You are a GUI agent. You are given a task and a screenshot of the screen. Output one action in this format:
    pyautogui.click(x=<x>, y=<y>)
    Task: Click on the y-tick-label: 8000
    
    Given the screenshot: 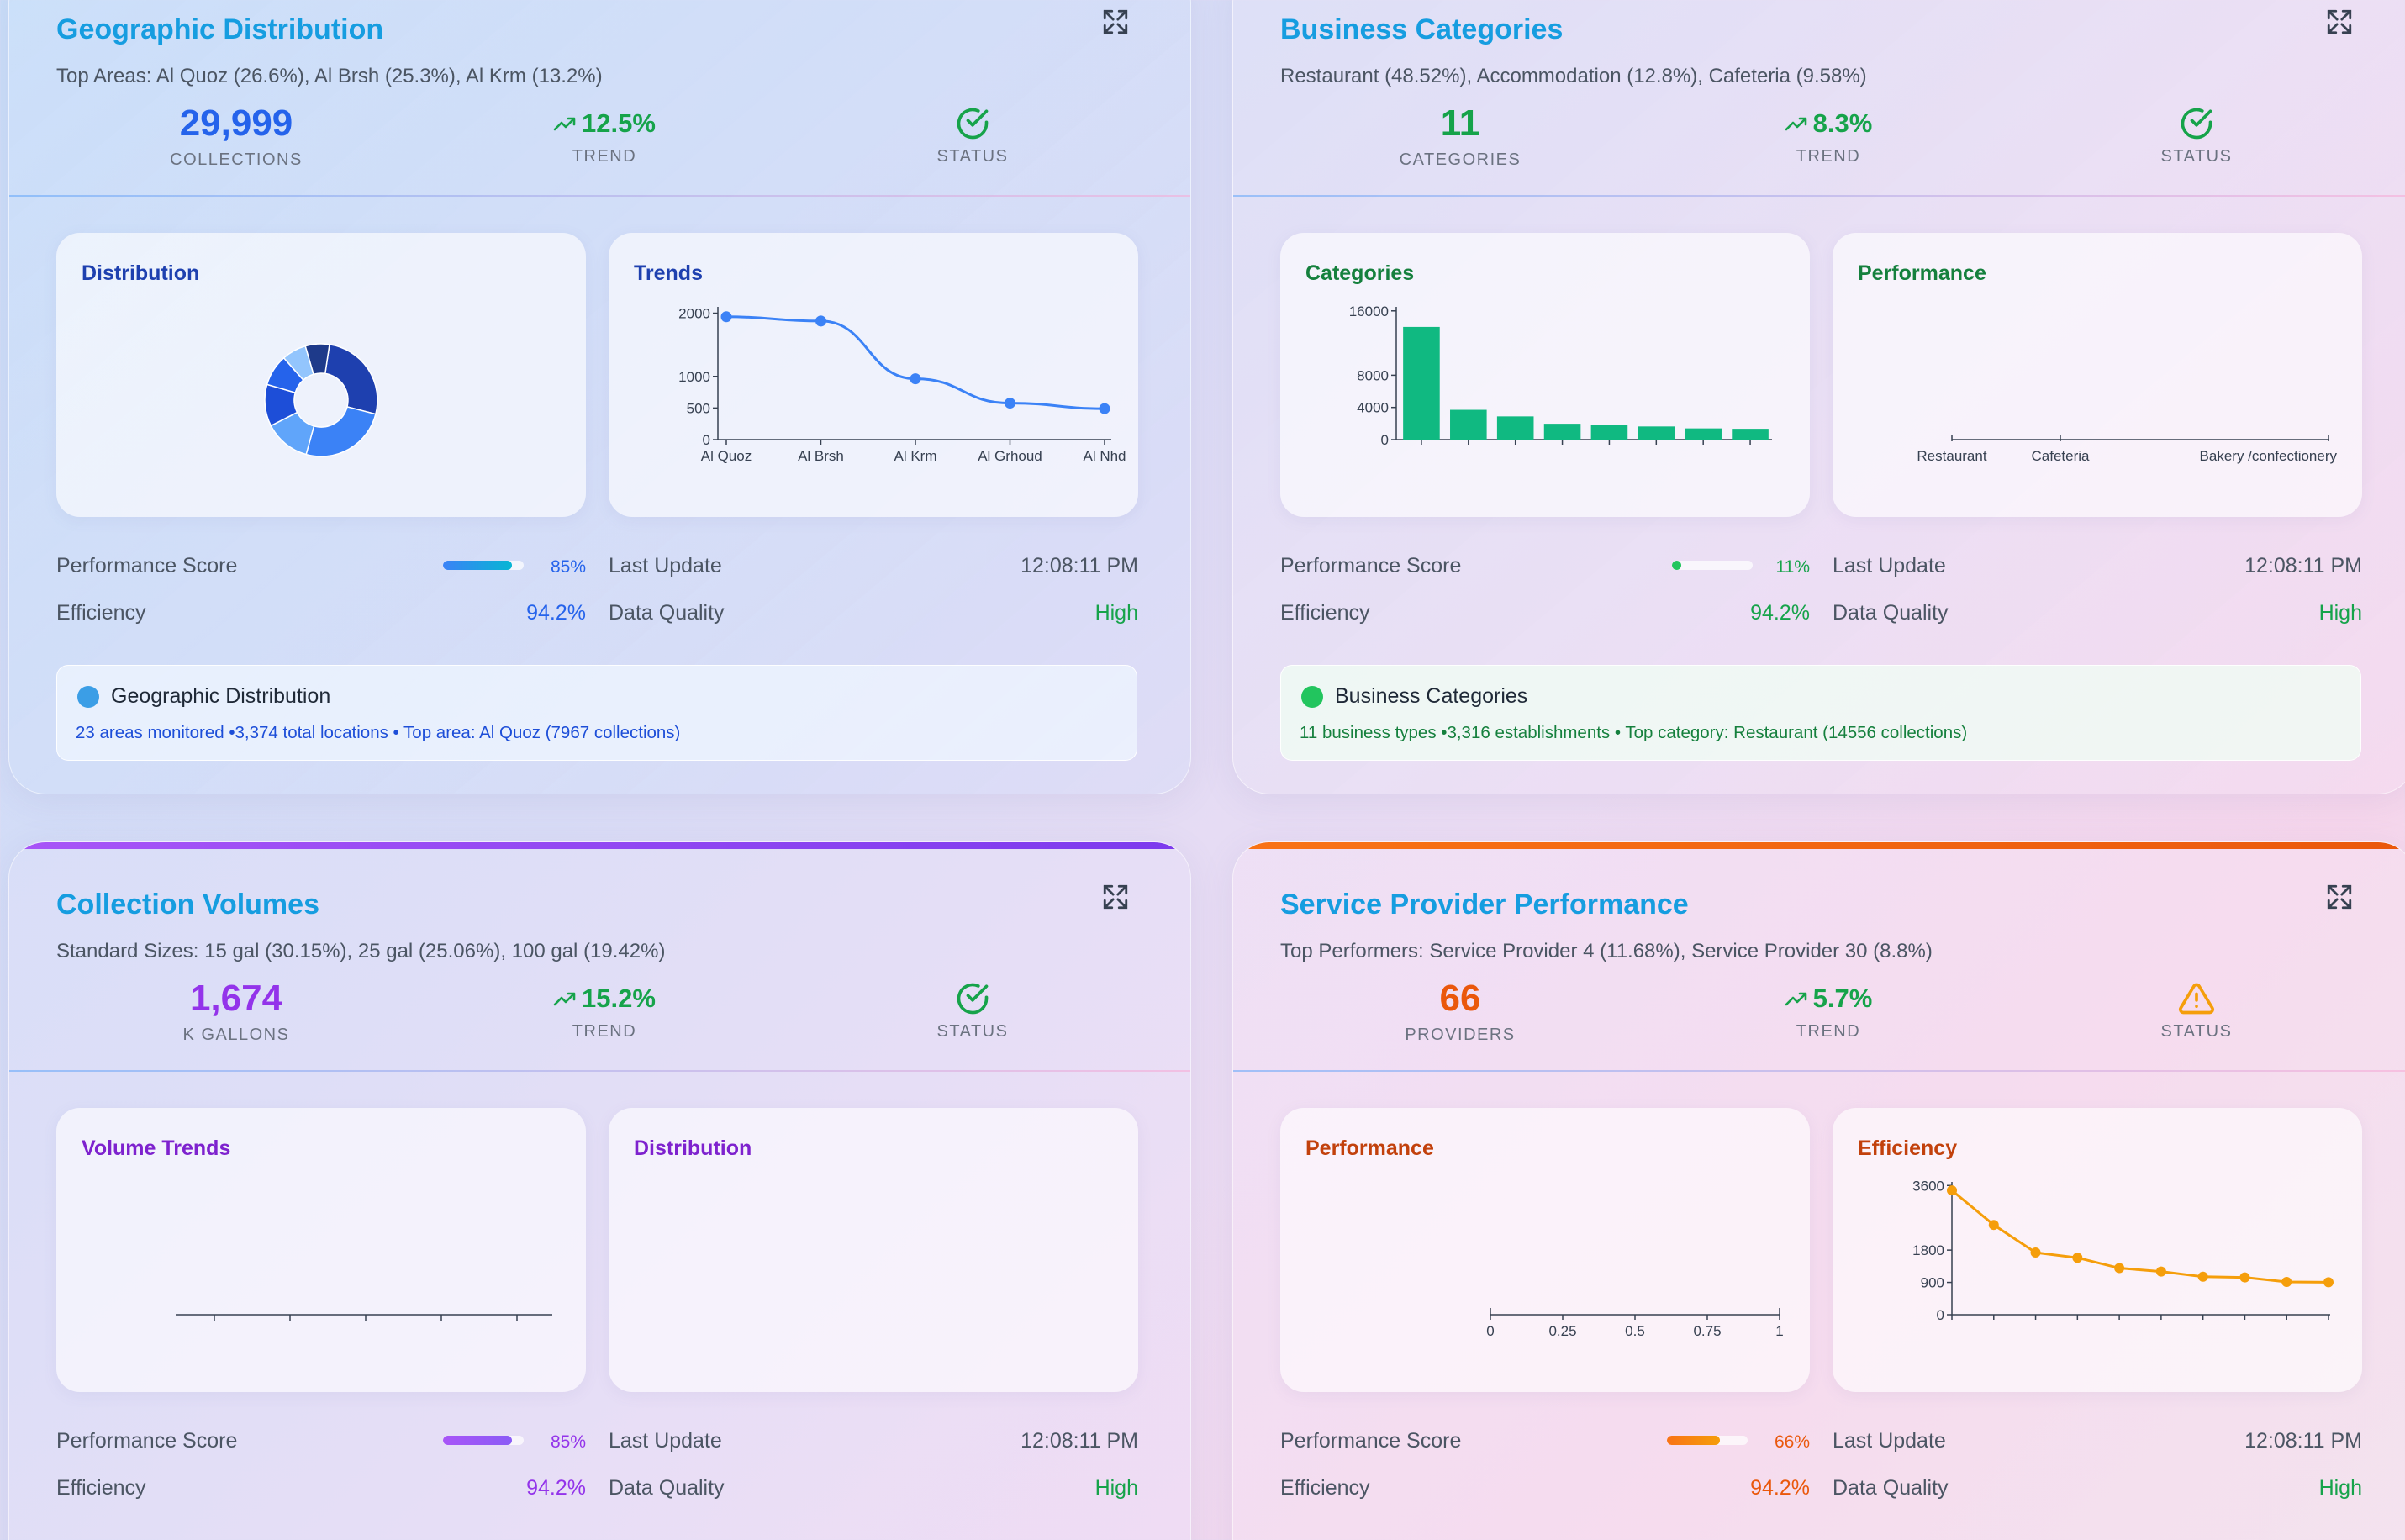 What is the action you would take?
    pyautogui.click(x=1373, y=375)
    